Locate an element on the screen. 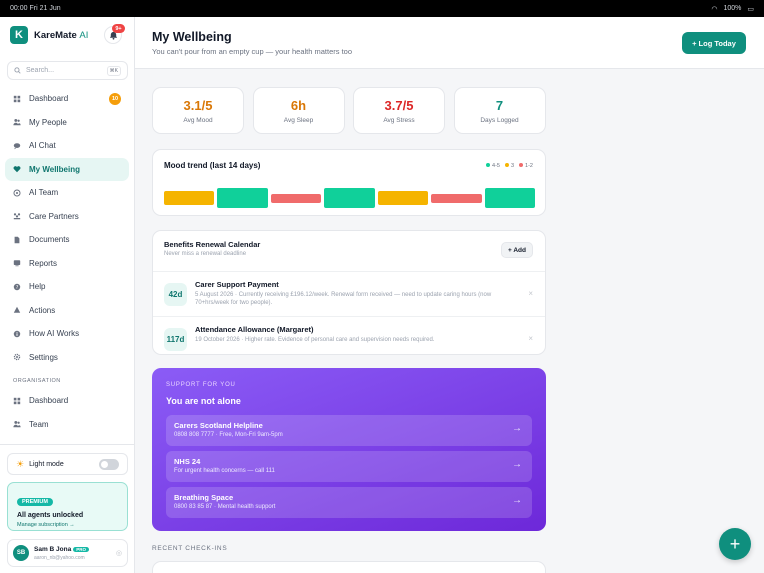 This screenshot has width=764, height=573. legend-item: 1-2 is located at coordinates (526, 166).